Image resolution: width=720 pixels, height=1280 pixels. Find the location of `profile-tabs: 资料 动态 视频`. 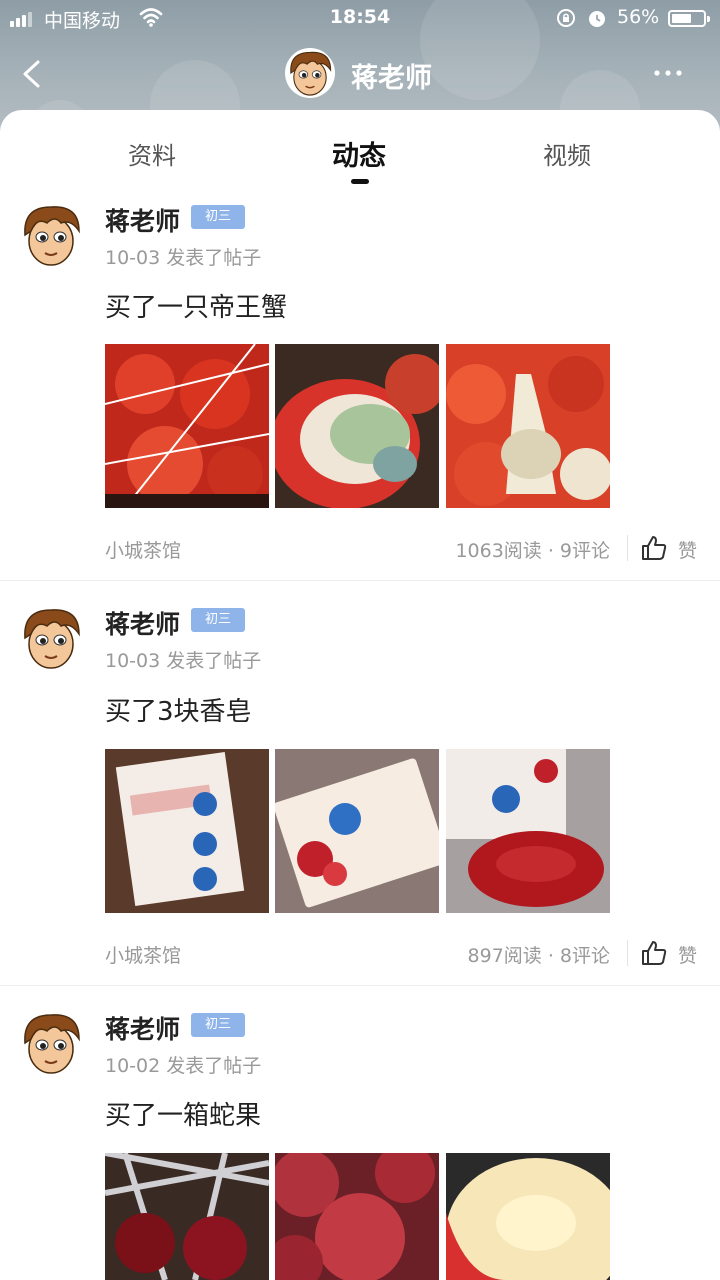

profile-tabs: 资料 动态 视频 is located at coordinates (360, 150).